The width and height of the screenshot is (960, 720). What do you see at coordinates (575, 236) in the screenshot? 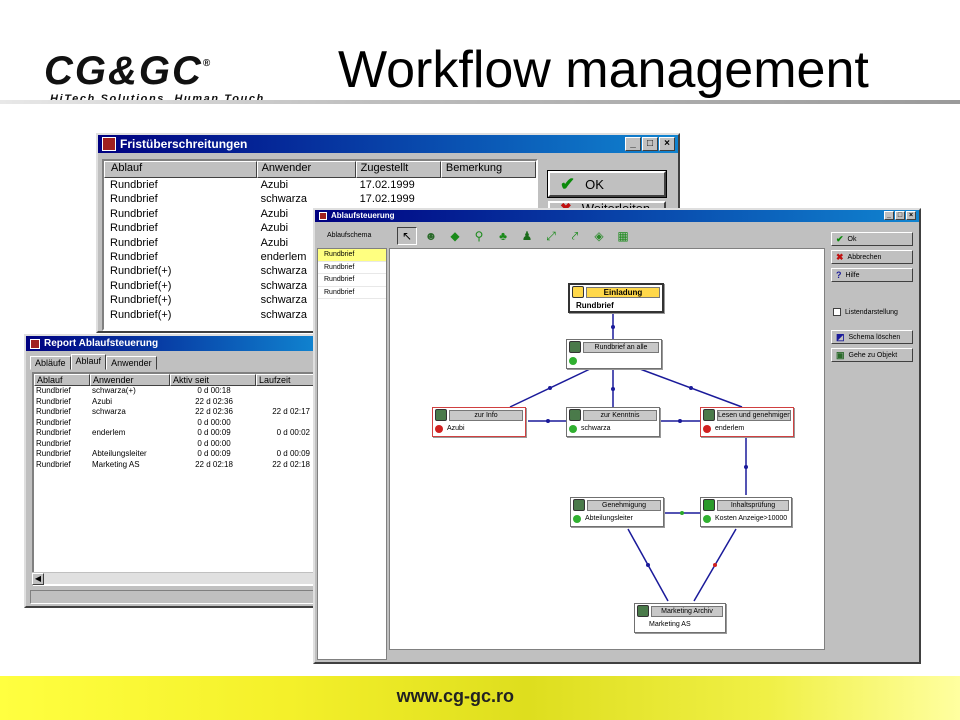
I see `link-tool-icon: ⤤` at bounding box center [575, 236].